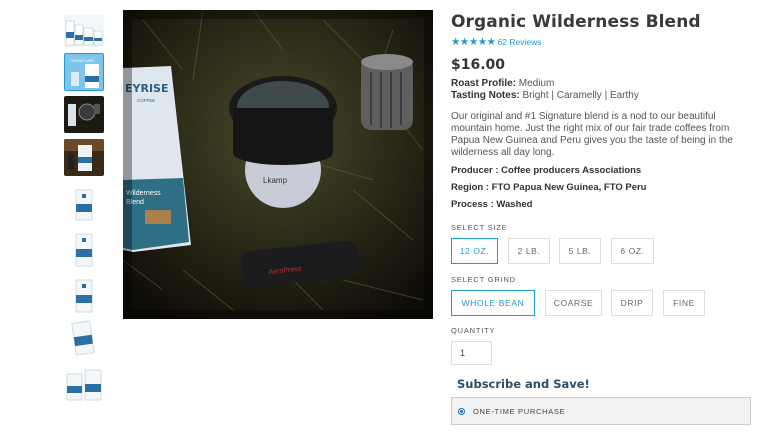  What do you see at coordinates (632, 251) in the screenshot?
I see `size-option-6oz: 6 OZ.` at bounding box center [632, 251].